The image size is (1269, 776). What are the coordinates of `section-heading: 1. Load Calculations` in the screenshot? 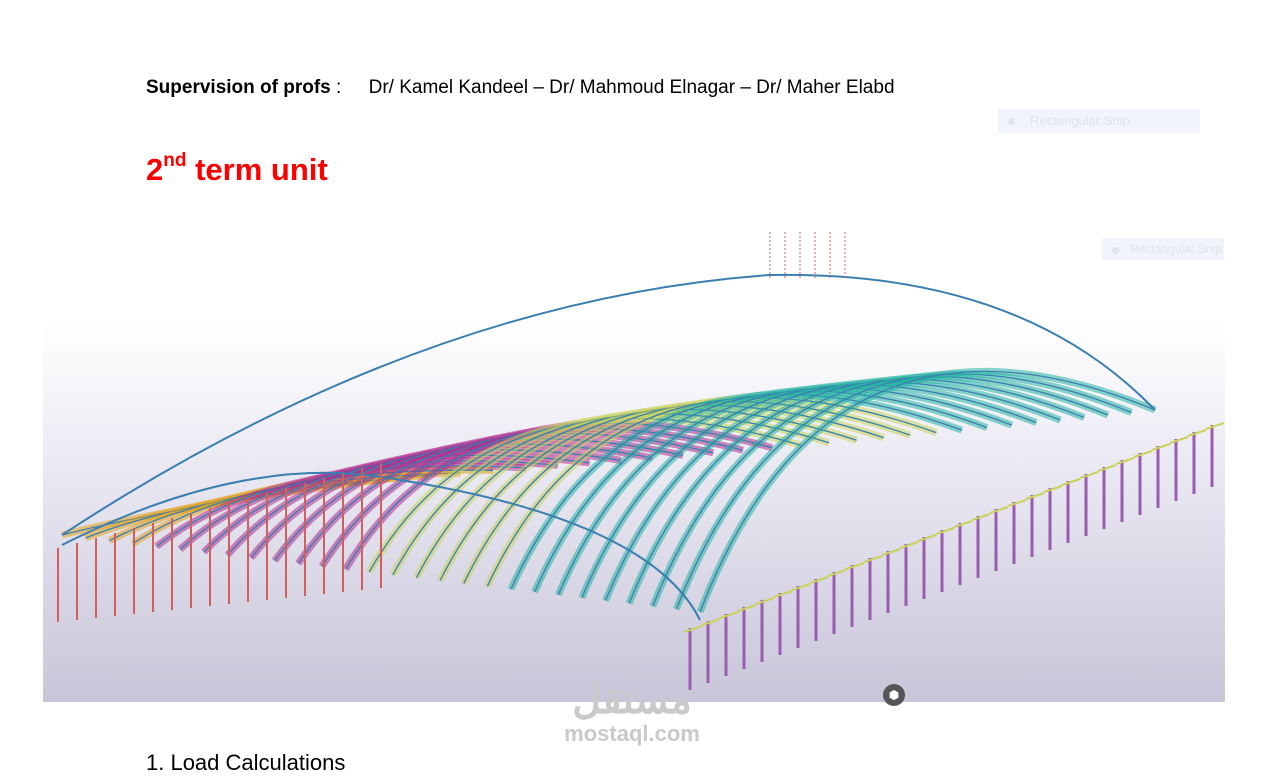 It's located at (246, 762).